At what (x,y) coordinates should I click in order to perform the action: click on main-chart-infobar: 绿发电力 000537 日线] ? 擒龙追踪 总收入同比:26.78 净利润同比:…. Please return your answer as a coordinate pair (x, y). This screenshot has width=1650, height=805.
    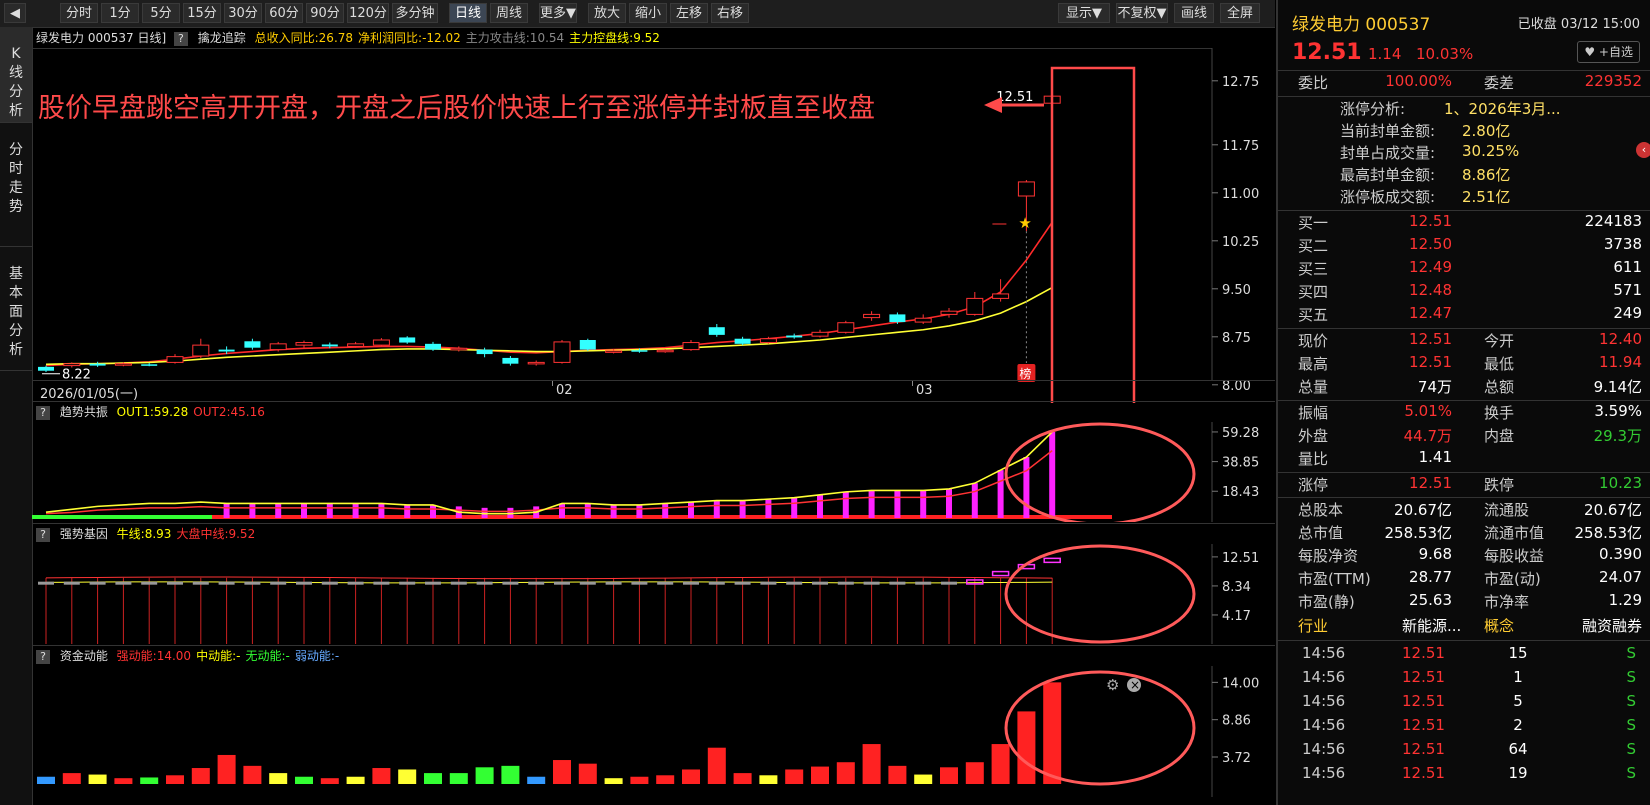
    Looking at the image, I should click on (653, 38).